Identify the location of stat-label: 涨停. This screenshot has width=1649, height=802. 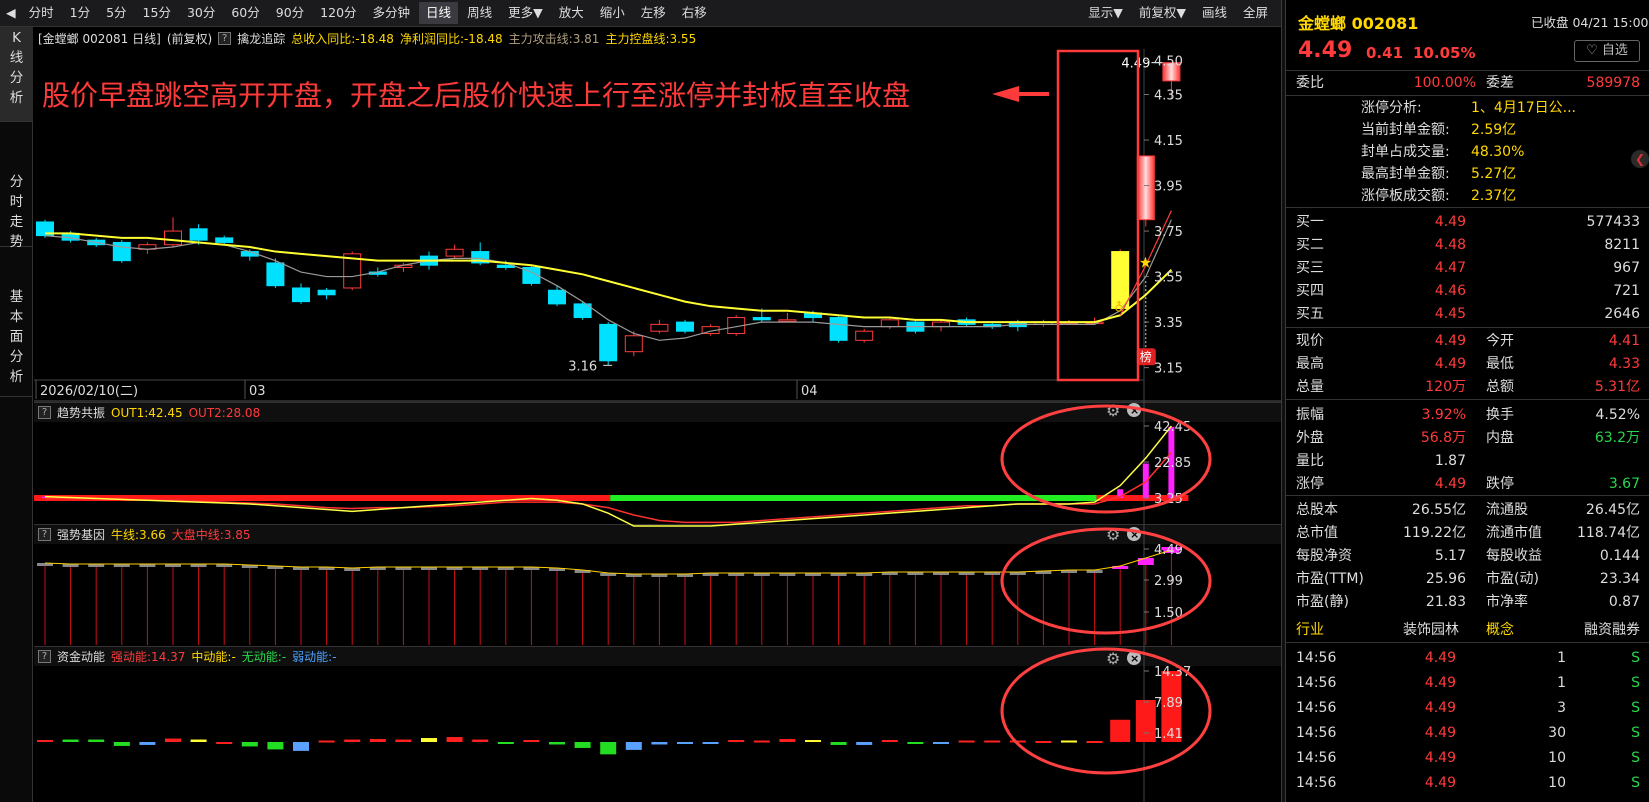
(1310, 484).